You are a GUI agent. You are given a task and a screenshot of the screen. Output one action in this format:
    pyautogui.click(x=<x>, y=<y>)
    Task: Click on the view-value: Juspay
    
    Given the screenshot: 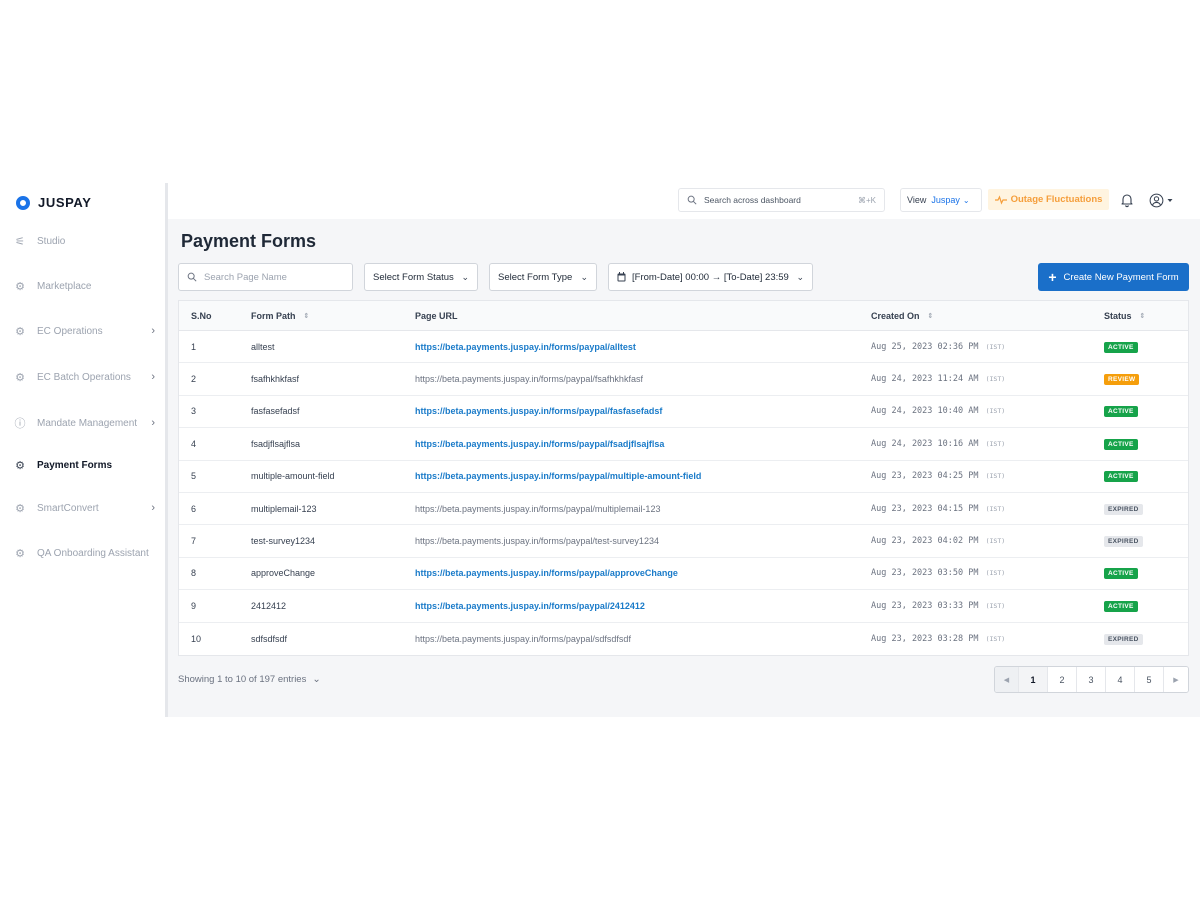 What is the action you would take?
    pyautogui.click(x=945, y=200)
    